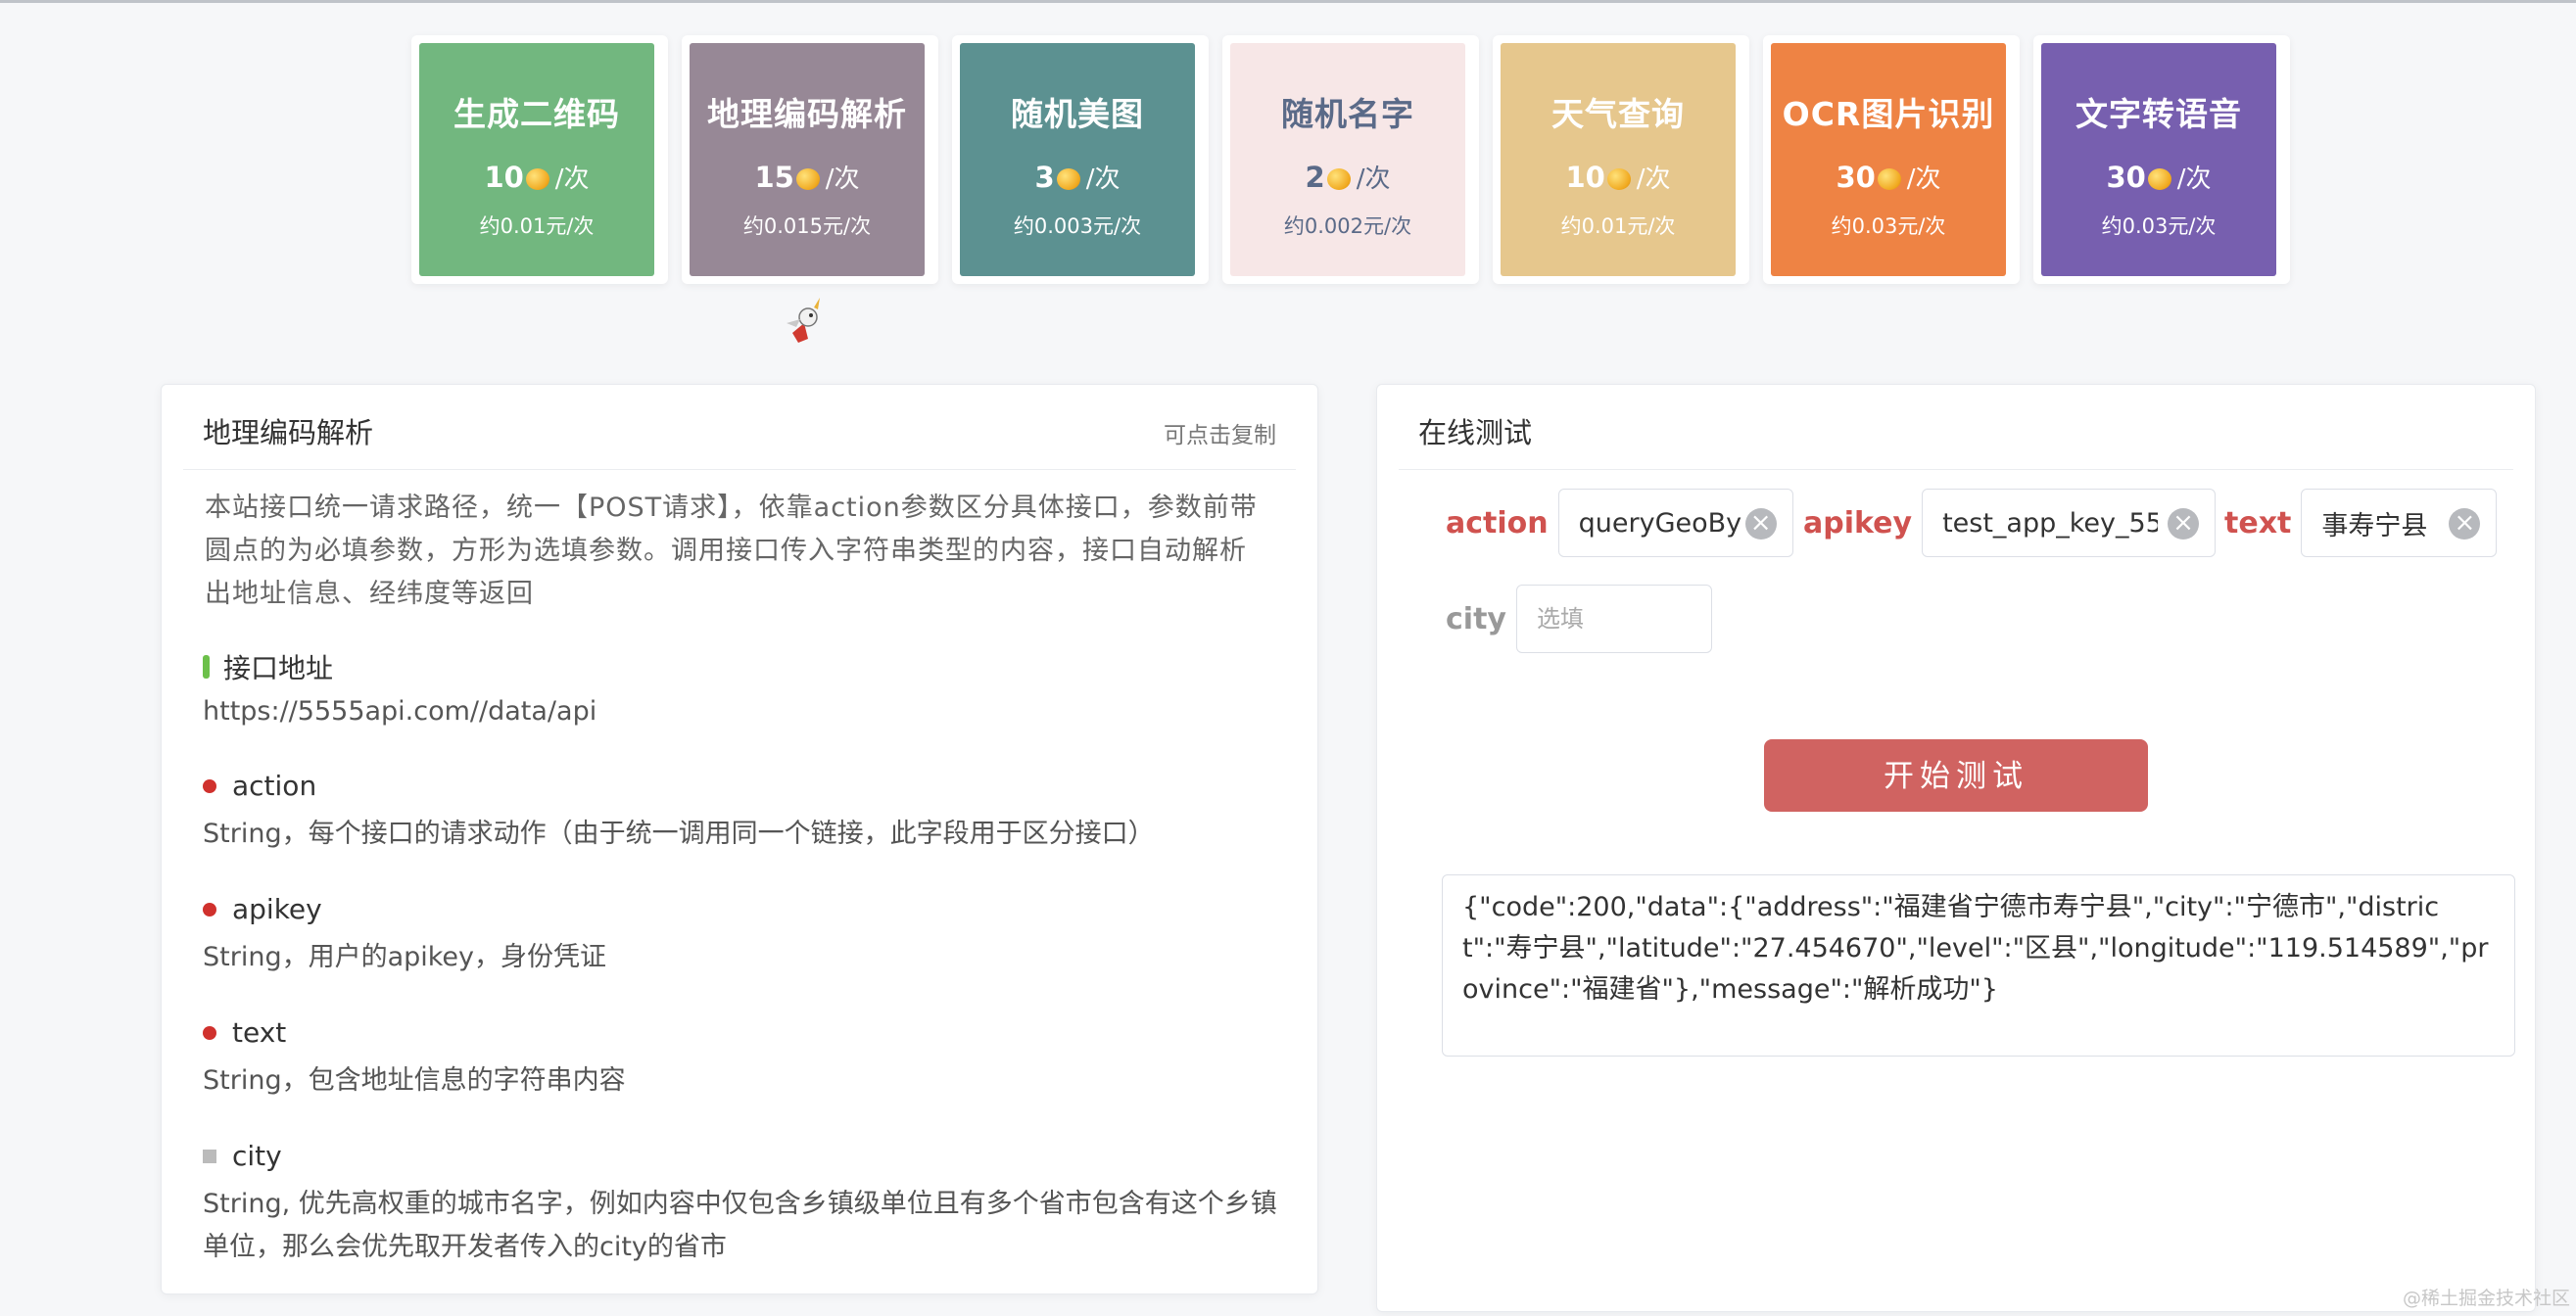  I want to click on card-price: 15/次, so click(807, 177).